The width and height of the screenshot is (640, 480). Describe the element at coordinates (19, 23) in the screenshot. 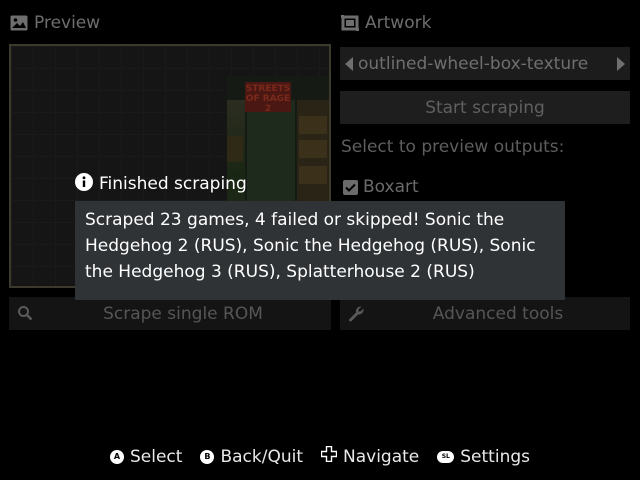

I see `image-icon` at that location.